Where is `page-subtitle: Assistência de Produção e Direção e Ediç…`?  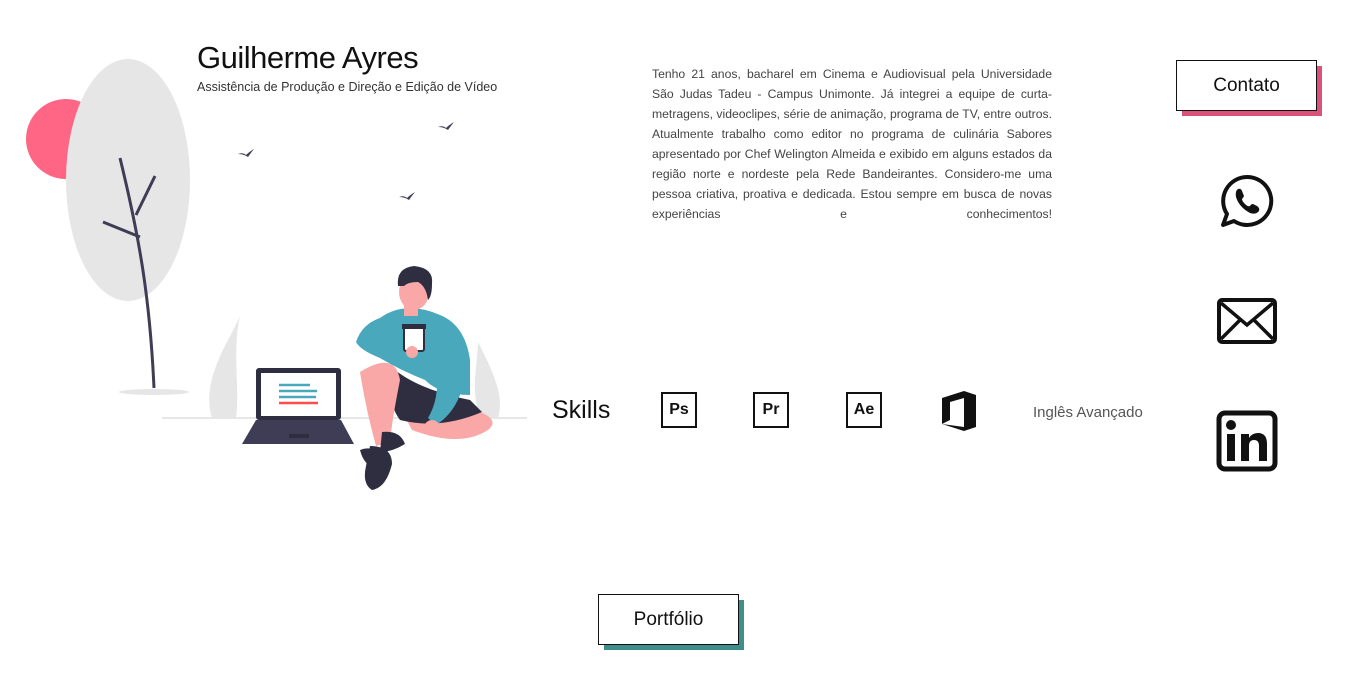 page-subtitle: Assistência de Produção e Direção e Ediç… is located at coordinates (347, 87).